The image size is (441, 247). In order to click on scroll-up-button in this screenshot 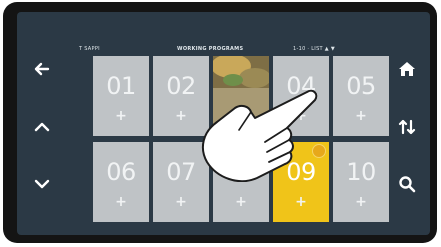, I will do `click(42, 127)`.